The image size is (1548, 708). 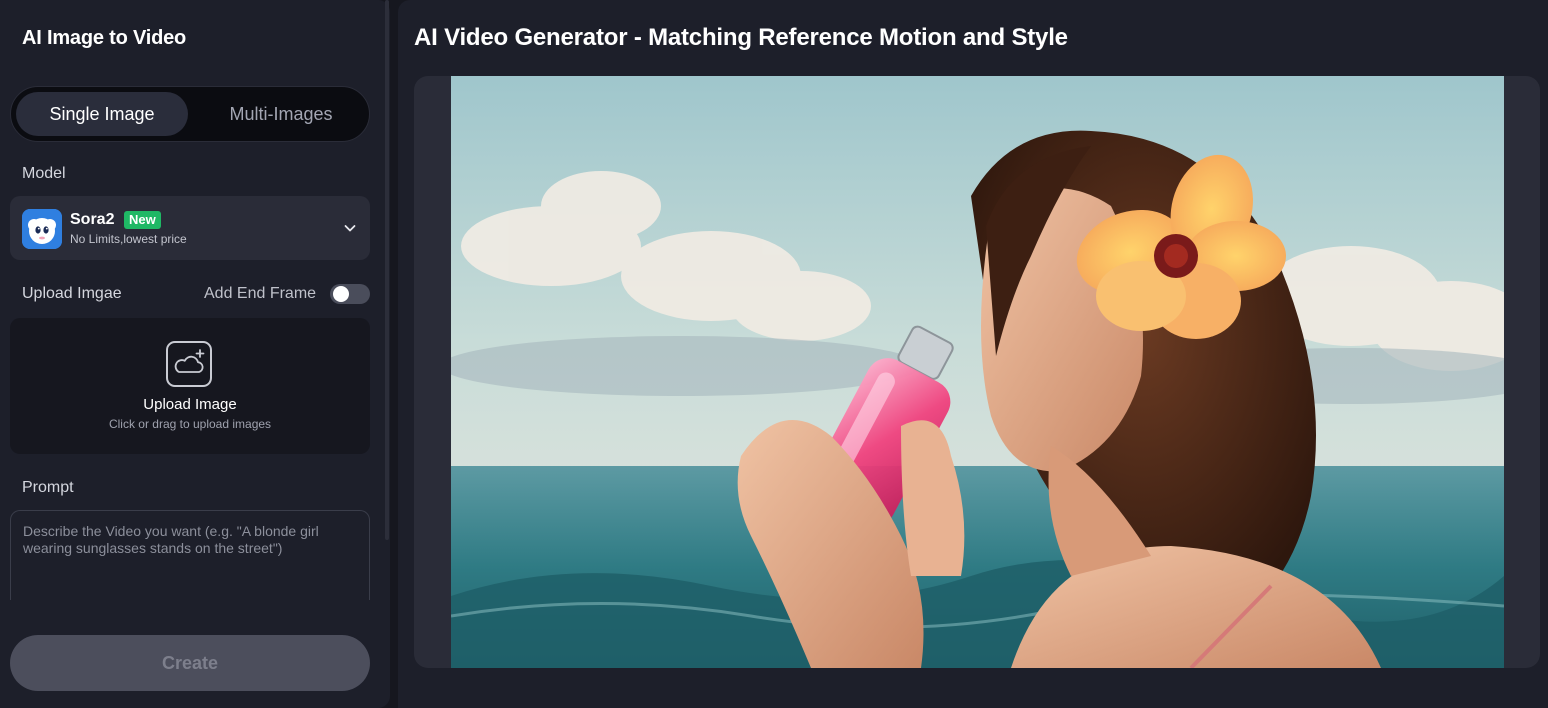 What do you see at coordinates (350, 228) in the screenshot?
I see `chevron-down-icon` at bounding box center [350, 228].